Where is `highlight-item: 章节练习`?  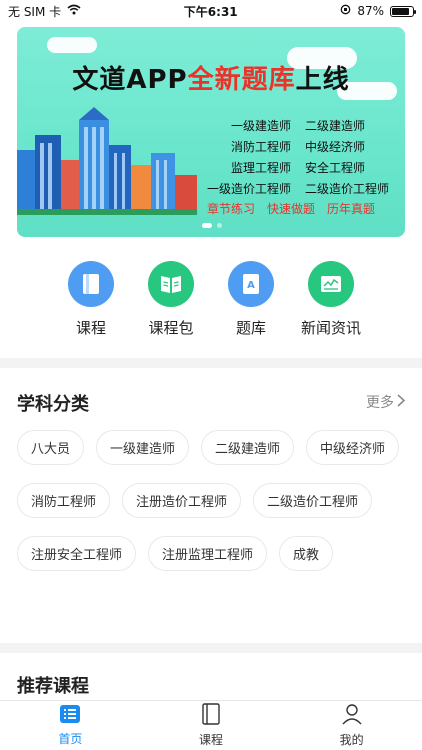 highlight-item: 章节练习 is located at coordinates (231, 209).